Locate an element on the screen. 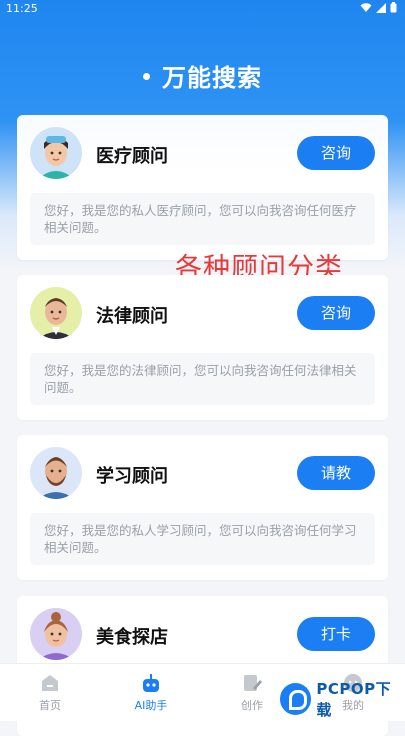 The width and height of the screenshot is (405, 736). advisor-name: 美食探店 is located at coordinates (132, 637).